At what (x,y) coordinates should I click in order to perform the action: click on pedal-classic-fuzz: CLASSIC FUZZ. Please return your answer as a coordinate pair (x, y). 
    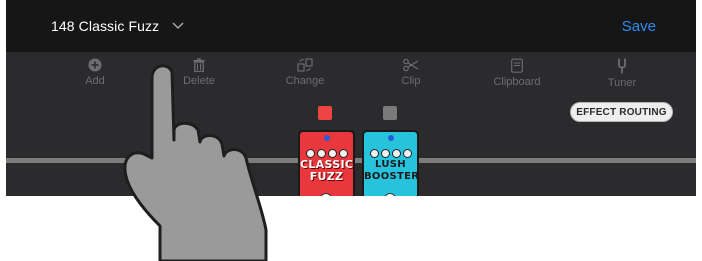
    Looking at the image, I should click on (326, 163).